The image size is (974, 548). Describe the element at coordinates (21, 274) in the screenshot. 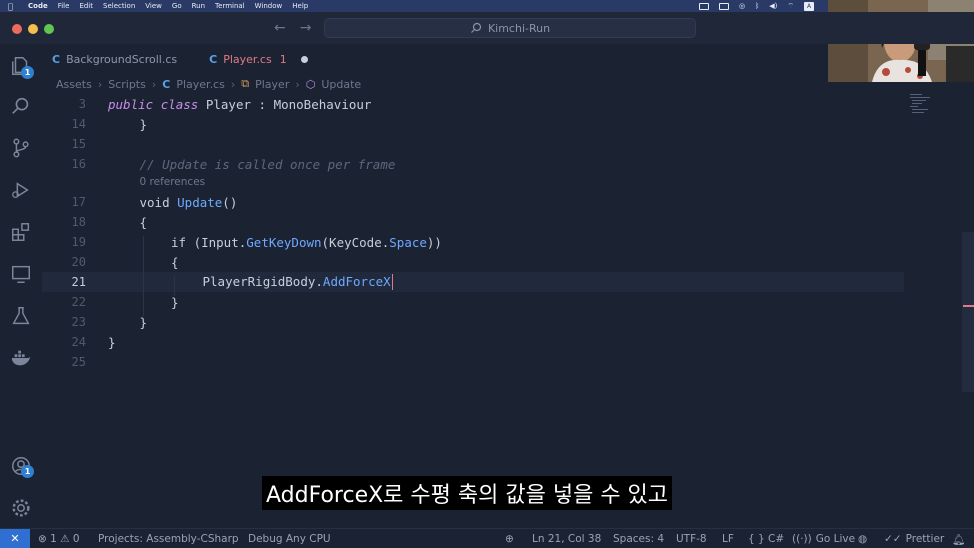

I see `remote-explorer-icon` at that location.